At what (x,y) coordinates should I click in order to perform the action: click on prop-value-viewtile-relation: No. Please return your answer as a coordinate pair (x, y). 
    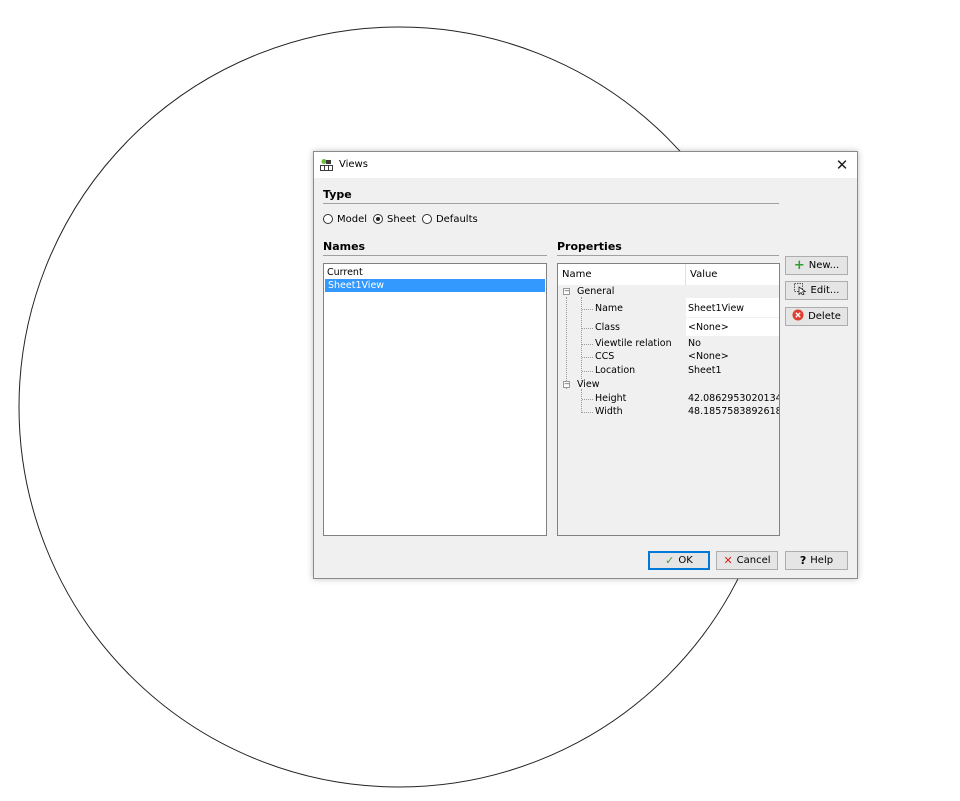
    Looking at the image, I should click on (694, 343).